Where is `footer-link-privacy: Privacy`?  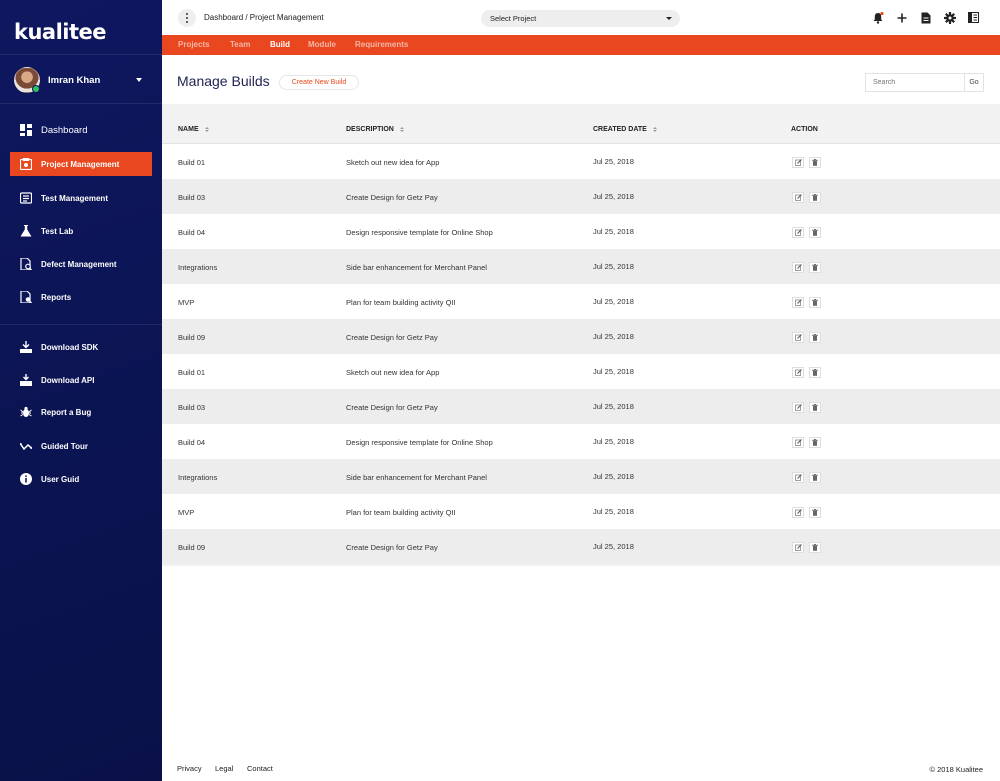 footer-link-privacy: Privacy is located at coordinates (189, 768).